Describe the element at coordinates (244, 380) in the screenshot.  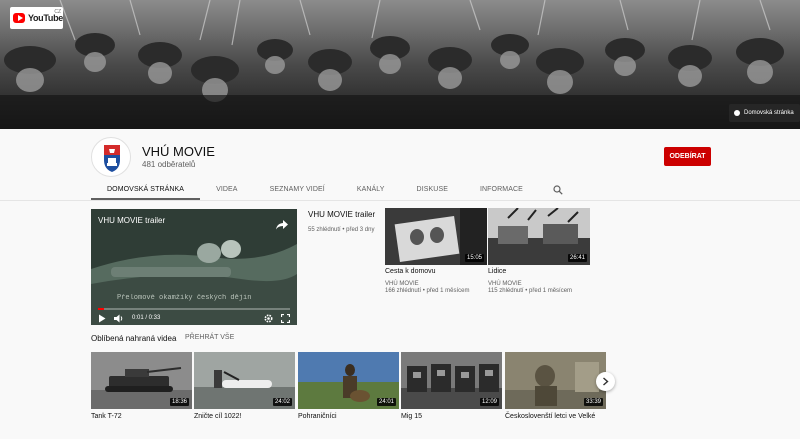
I see `video-thumbnail: 24:02` at that location.